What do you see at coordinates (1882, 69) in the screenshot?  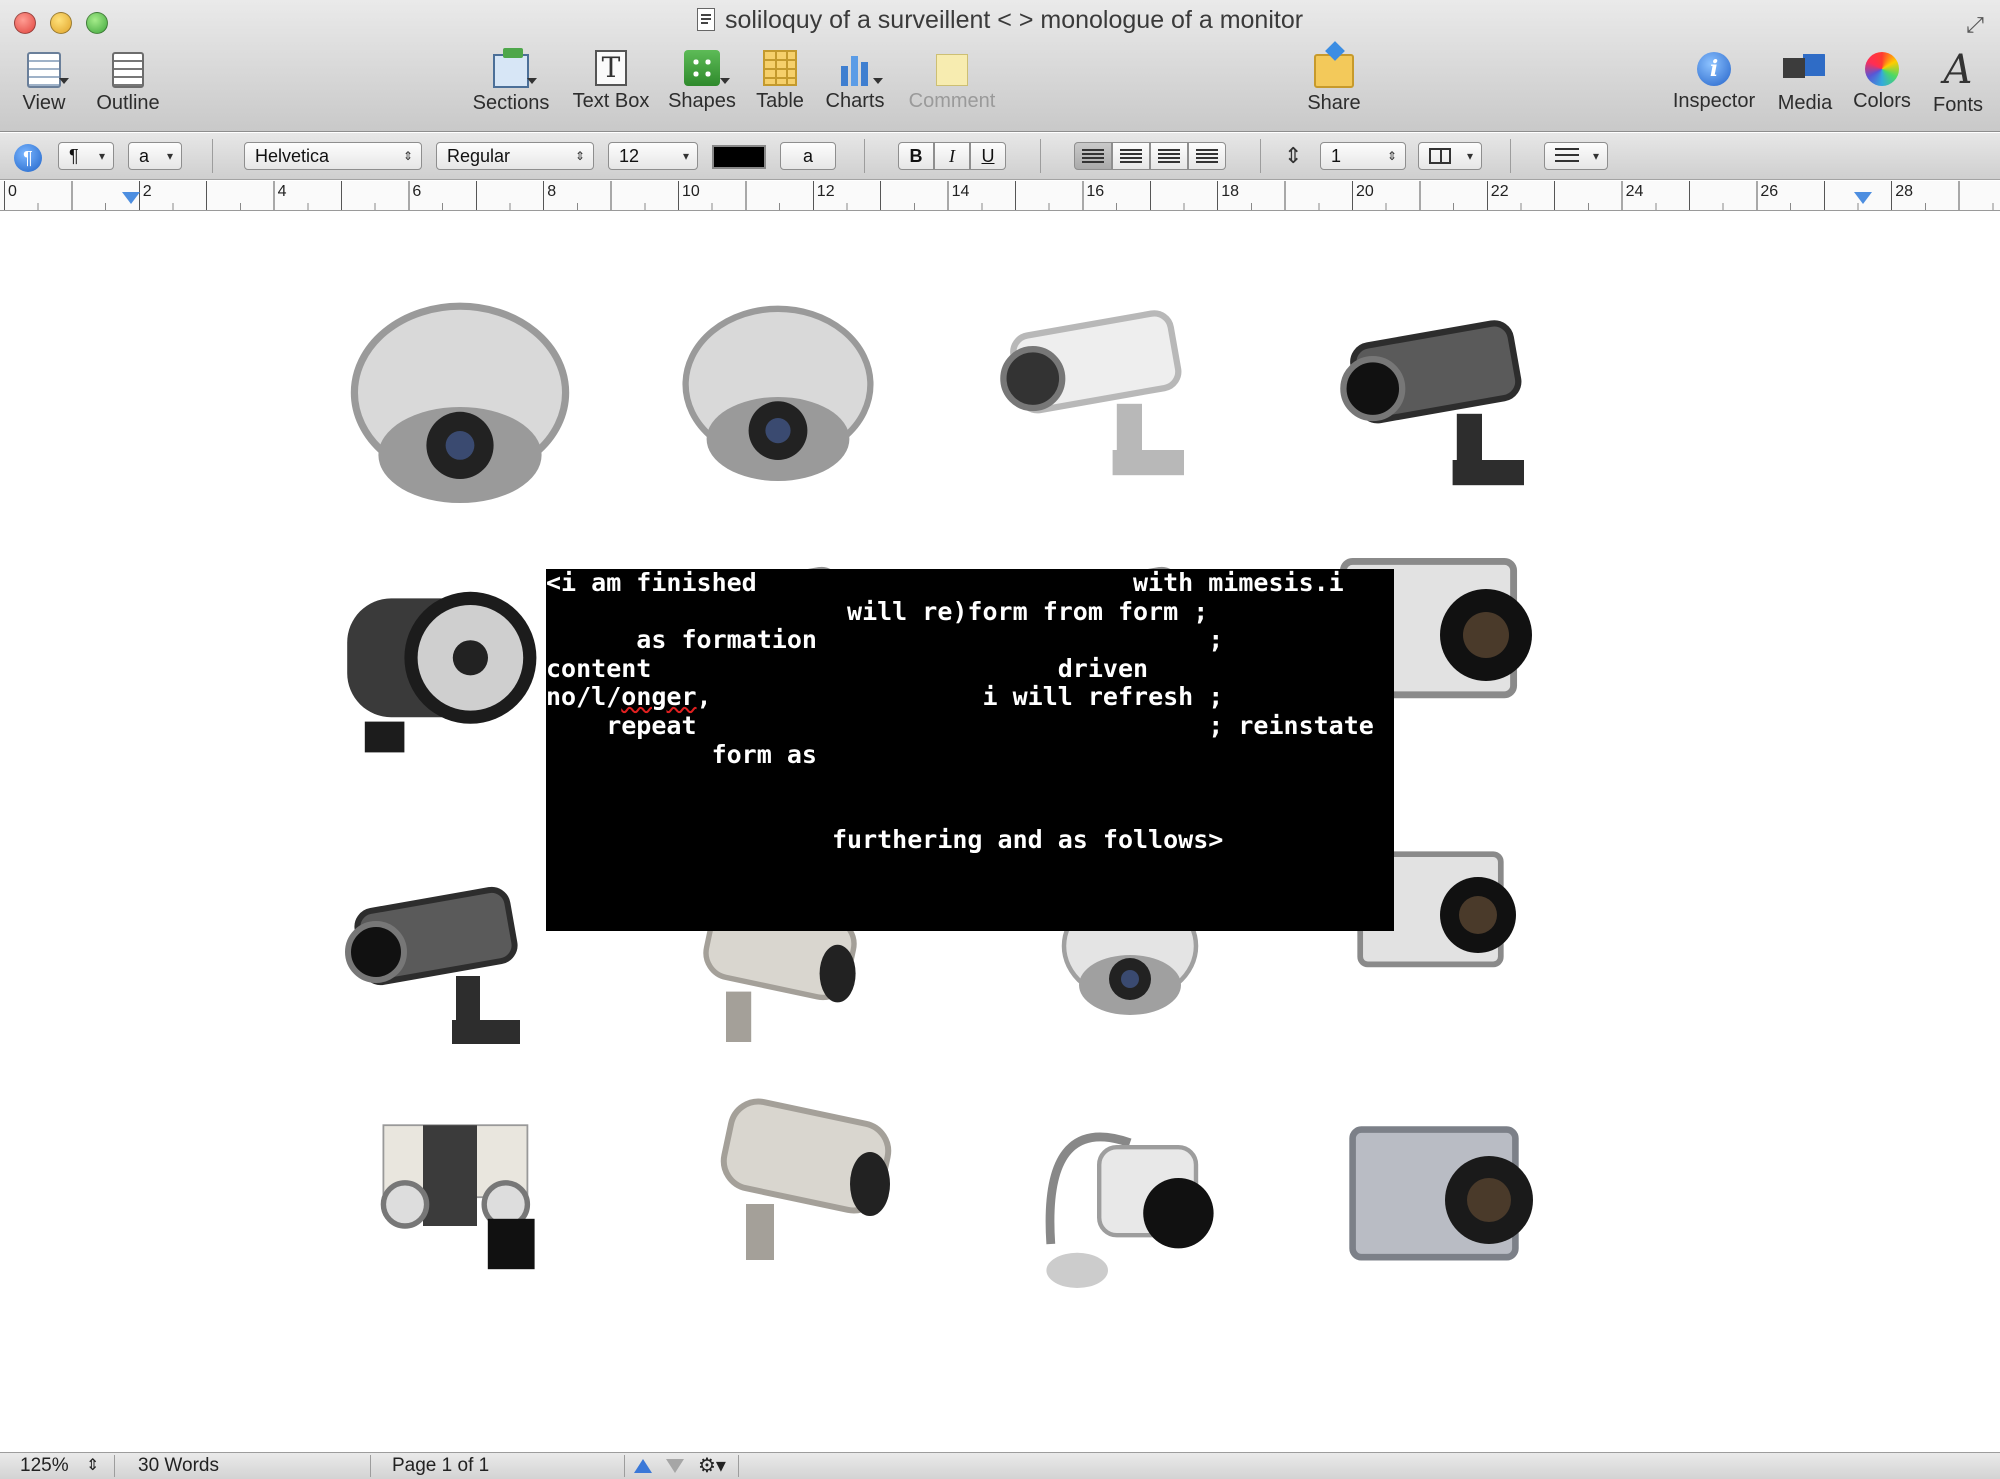 I see `colors-icon` at bounding box center [1882, 69].